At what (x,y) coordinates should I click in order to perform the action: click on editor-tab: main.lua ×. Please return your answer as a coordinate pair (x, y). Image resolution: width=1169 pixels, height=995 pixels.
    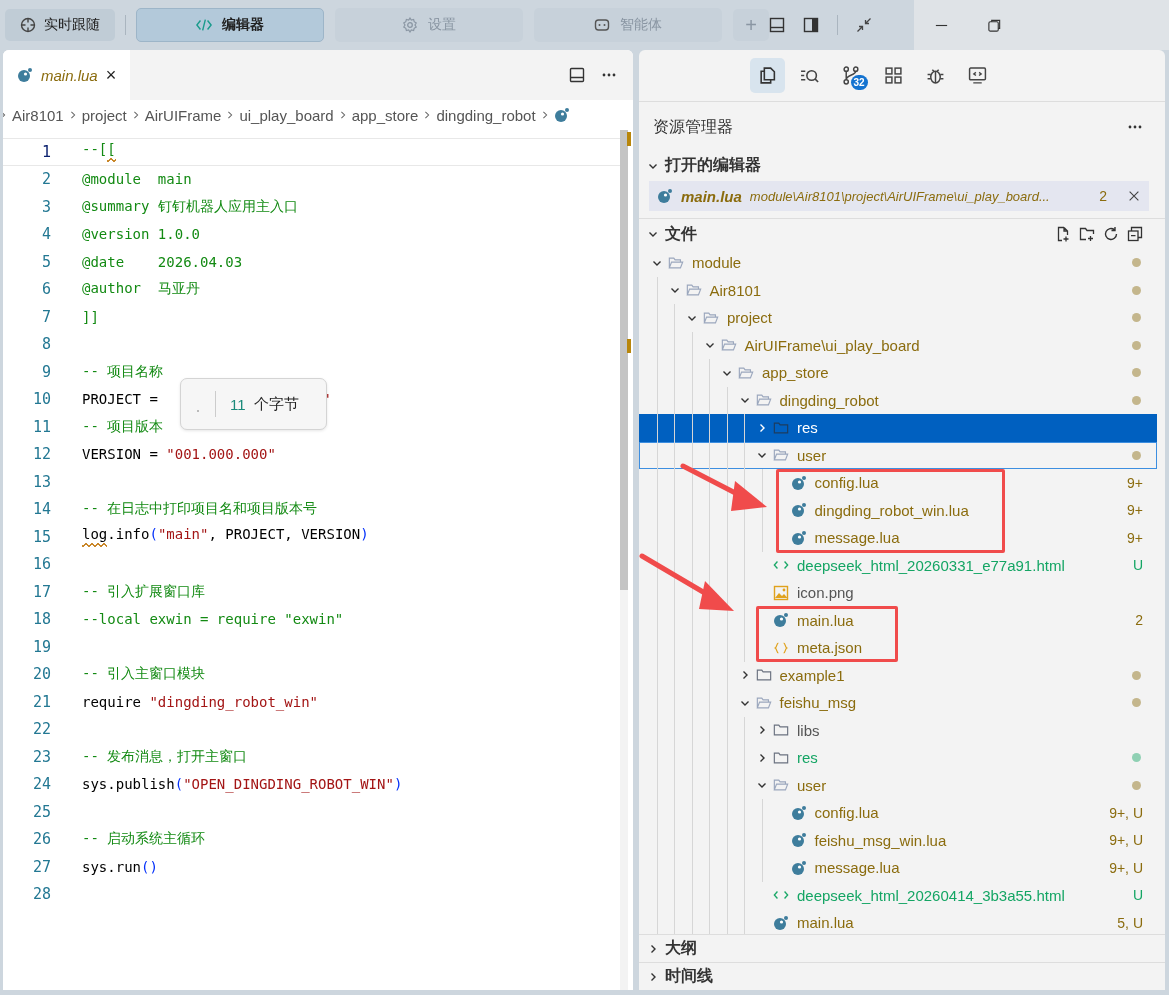
    Looking at the image, I should click on (66, 75).